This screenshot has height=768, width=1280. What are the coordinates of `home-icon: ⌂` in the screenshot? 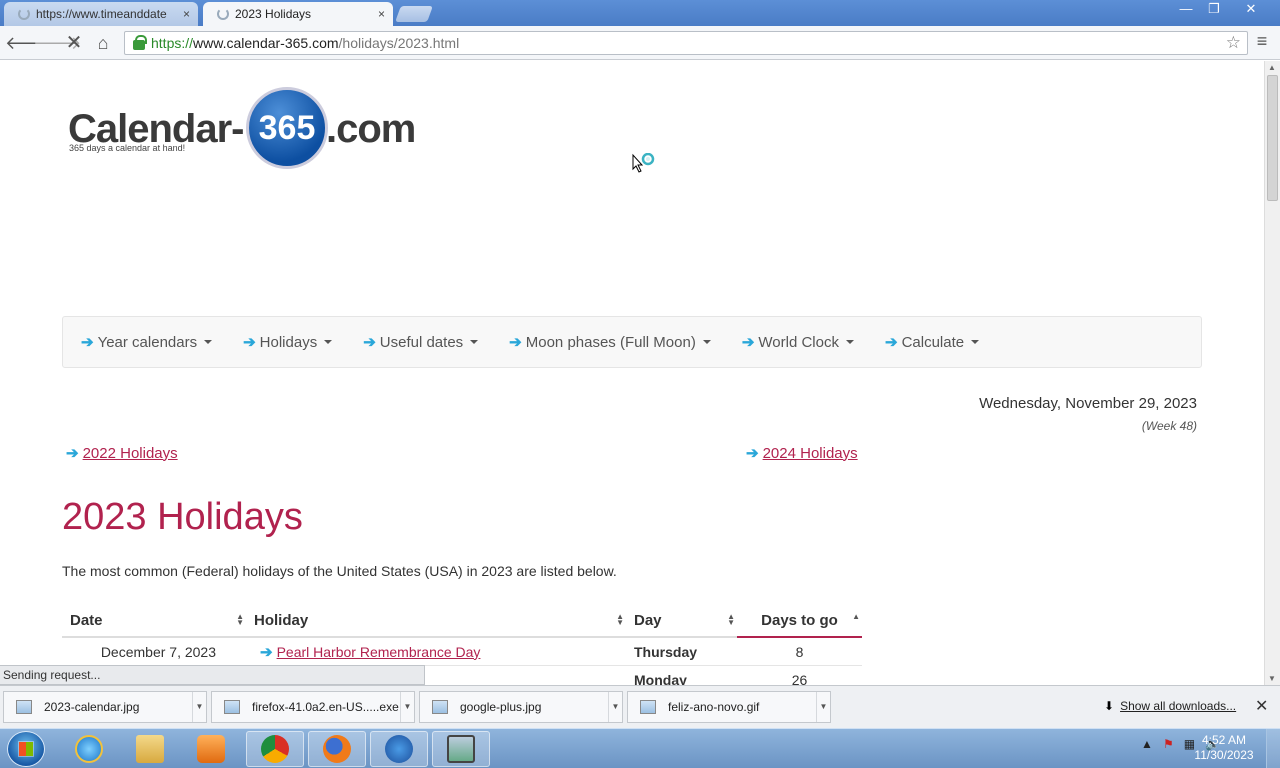 It's located at (103, 43).